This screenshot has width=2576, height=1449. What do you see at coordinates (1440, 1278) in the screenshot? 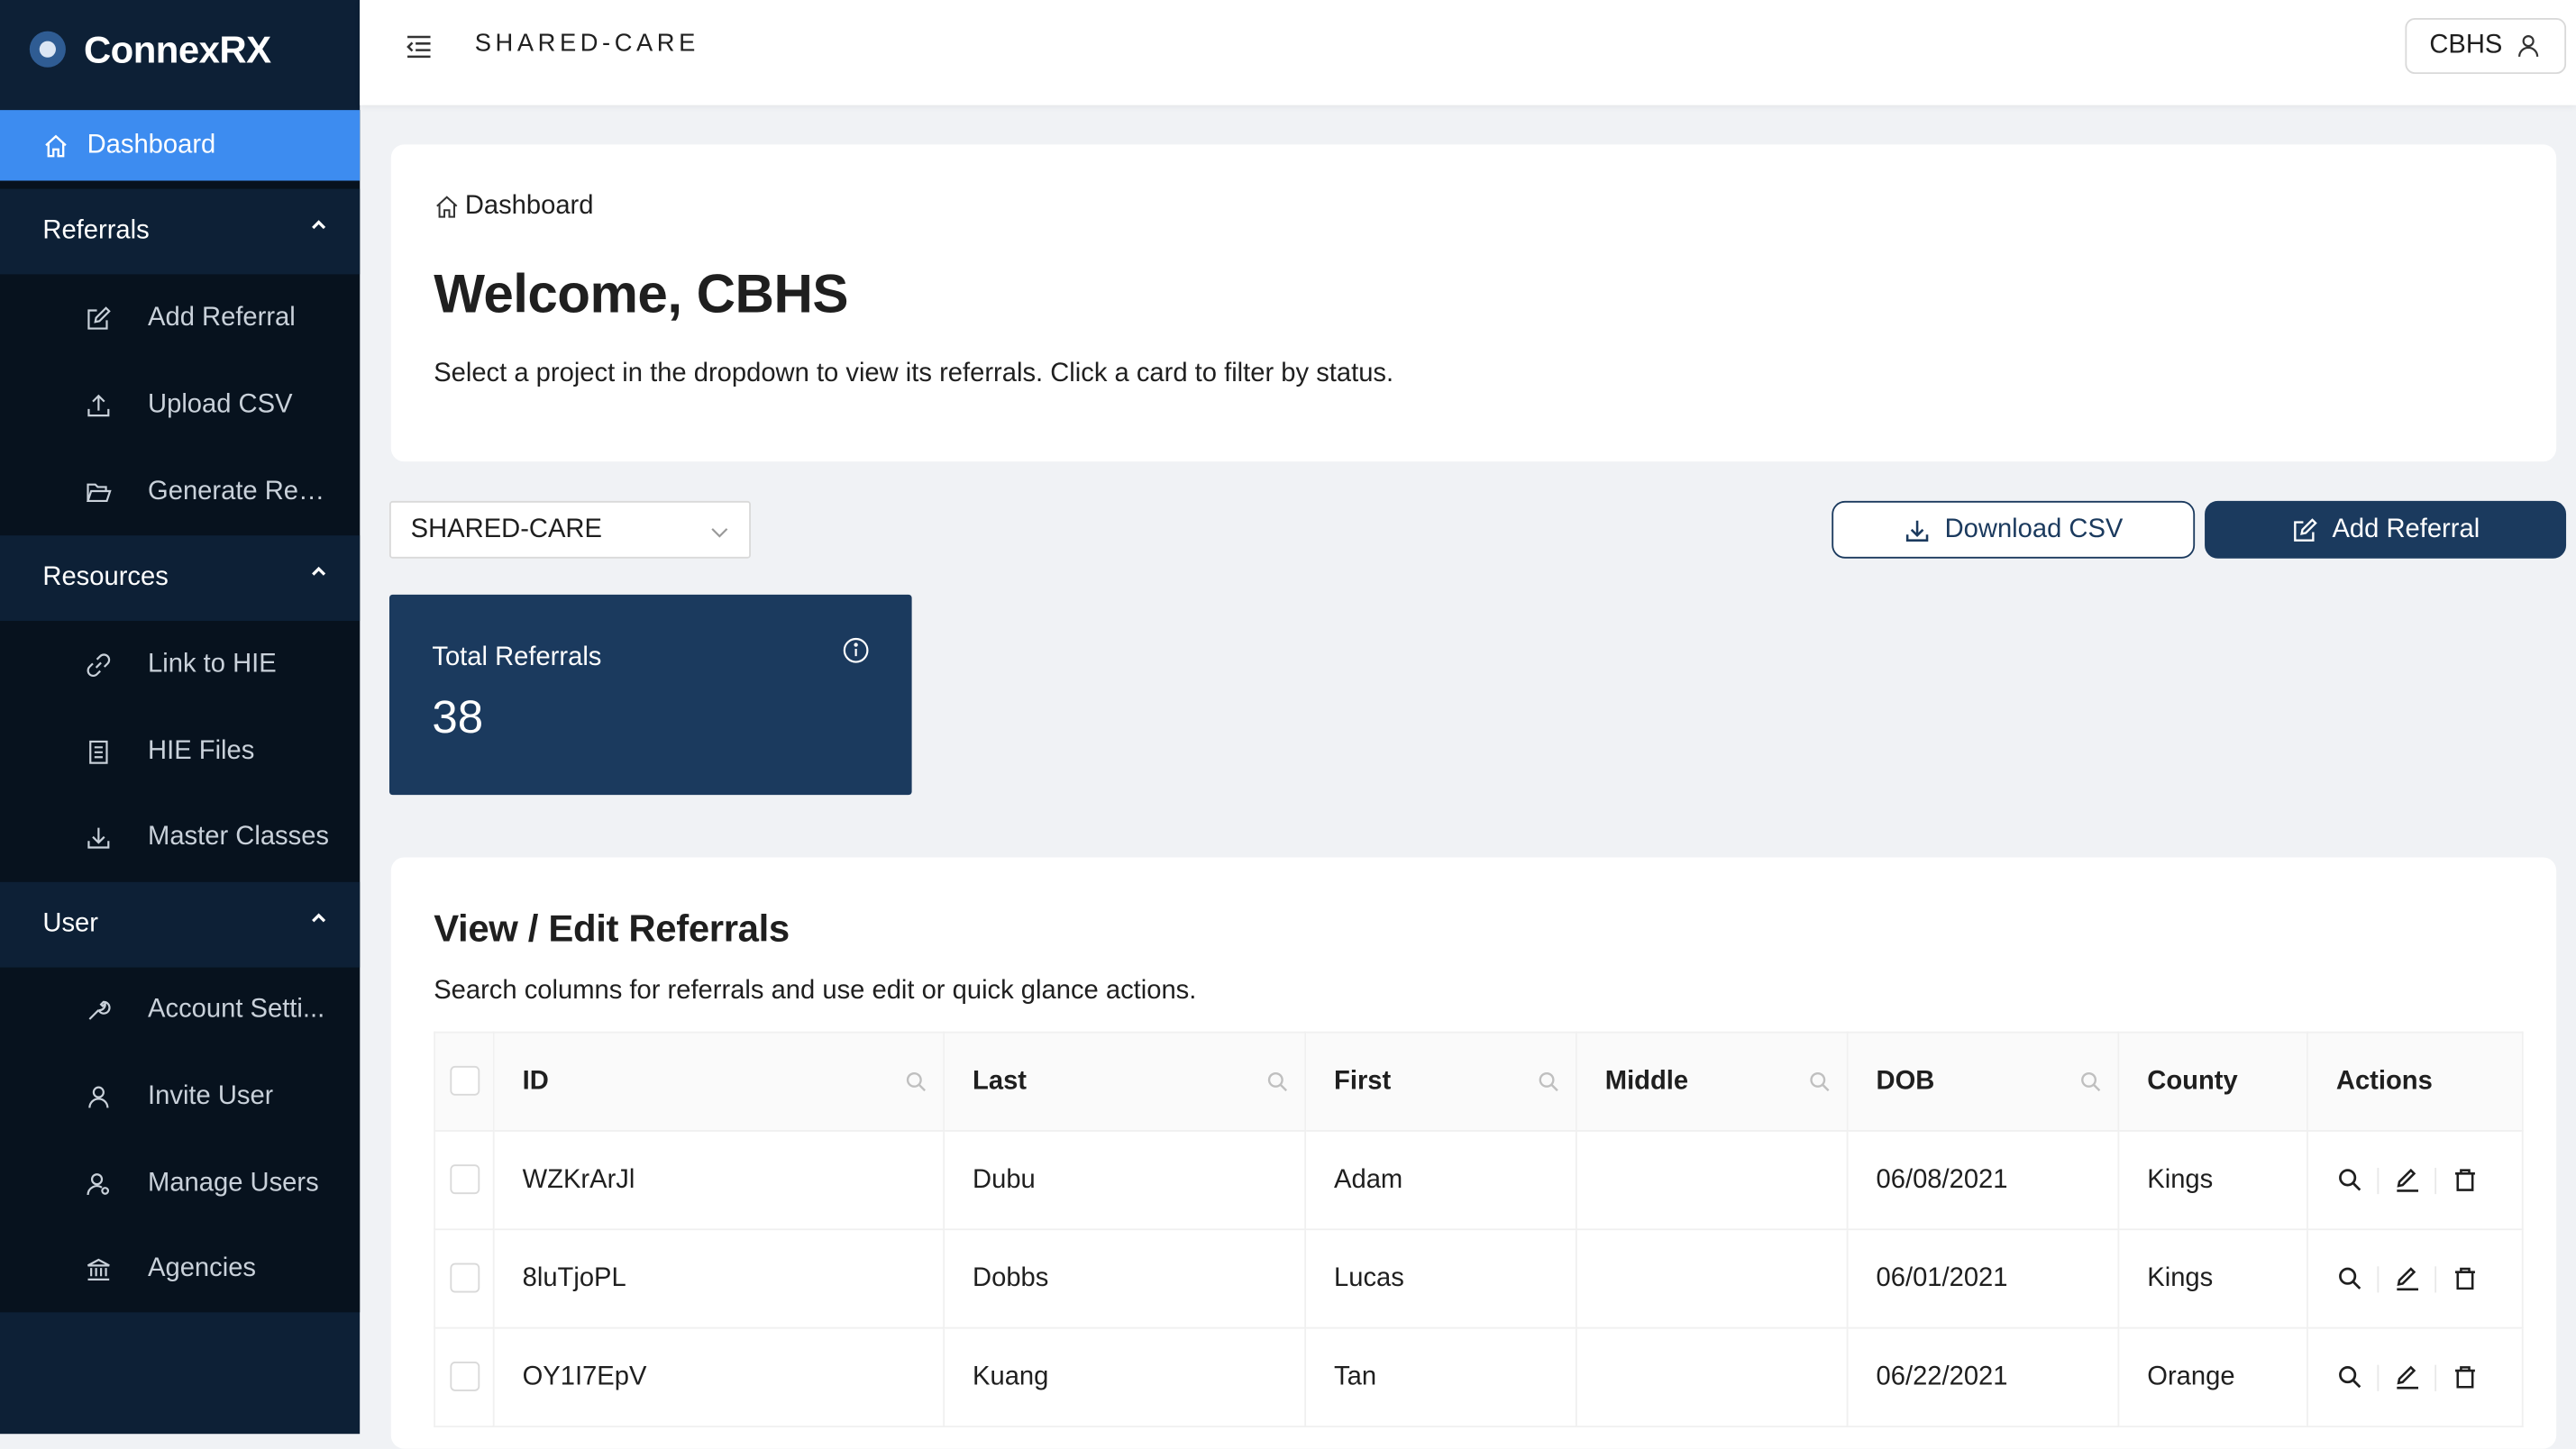
I see `cell-first: Lucas` at bounding box center [1440, 1278].